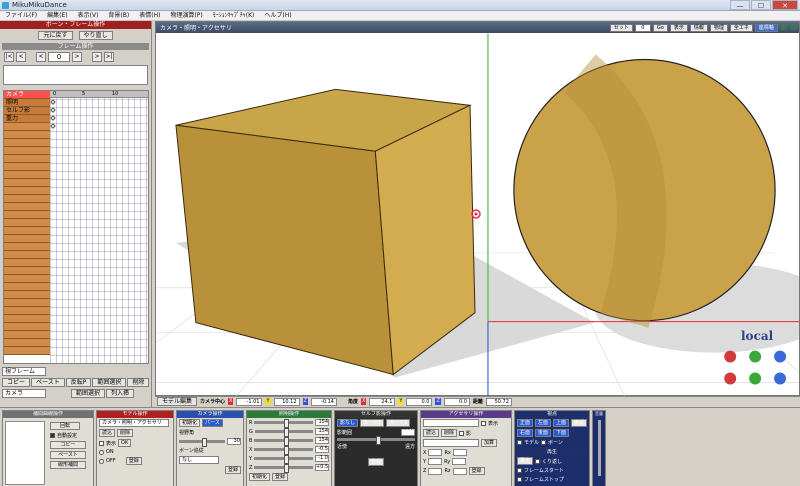  What do you see at coordinates (519, 442) in the screenshot?
I see `view-model-checkbox` at bounding box center [519, 442].